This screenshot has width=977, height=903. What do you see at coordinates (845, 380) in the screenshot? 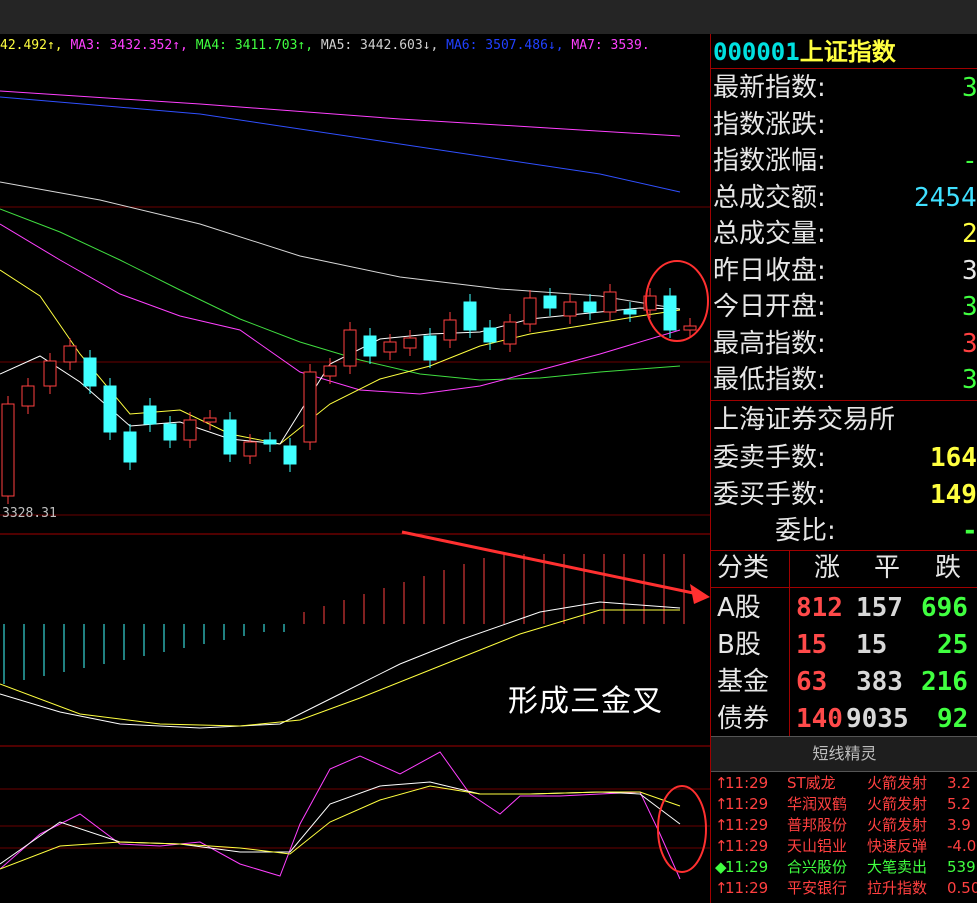
I see `quote-row: 最低指数: 3` at bounding box center [845, 380].